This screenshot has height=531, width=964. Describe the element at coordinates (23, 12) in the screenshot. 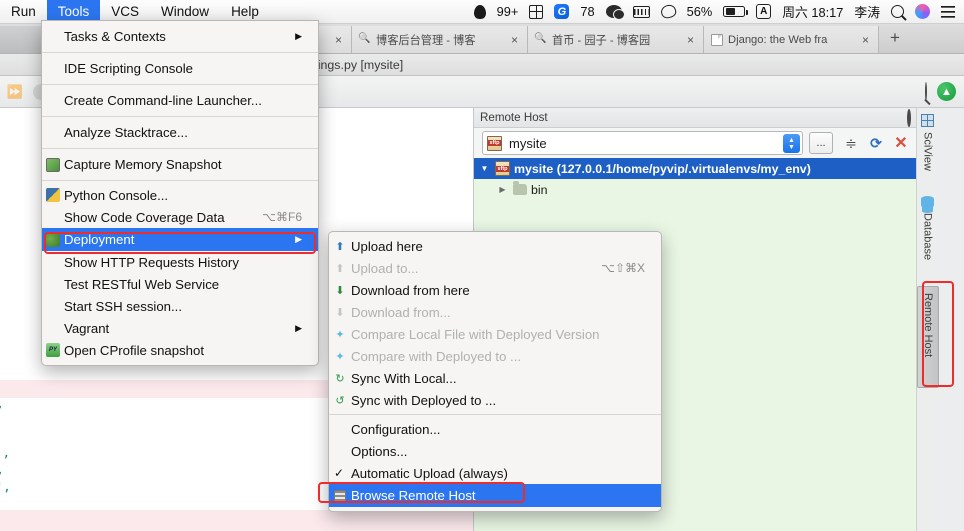

I see `menu-run: Run` at that location.